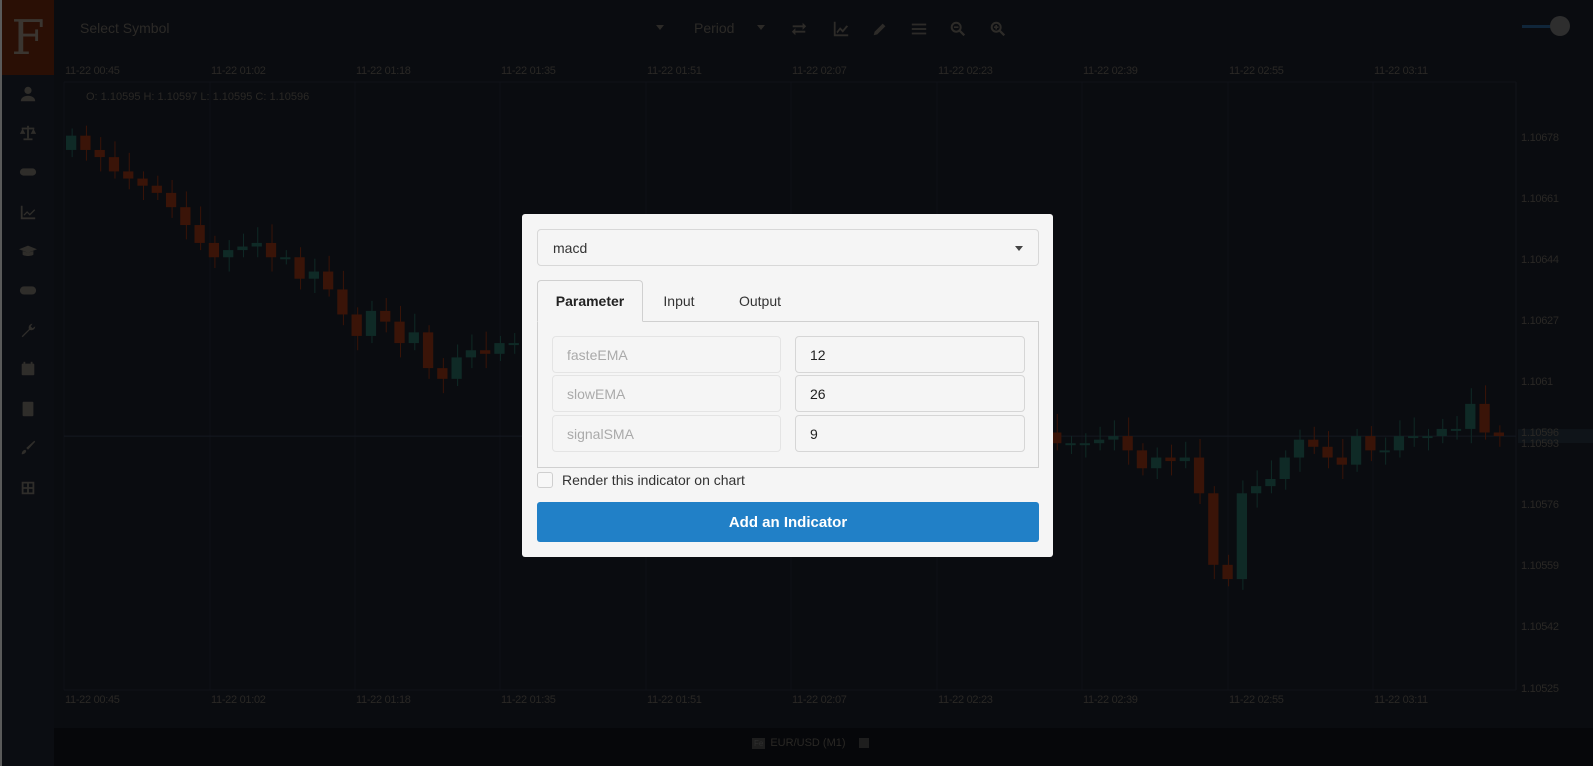 Image resolution: width=1593 pixels, height=766 pixels. What do you see at coordinates (528, 71) in the screenshot?
I see `x-tick-label-top: 11-22 01:35` at bounding box center [528, 71].